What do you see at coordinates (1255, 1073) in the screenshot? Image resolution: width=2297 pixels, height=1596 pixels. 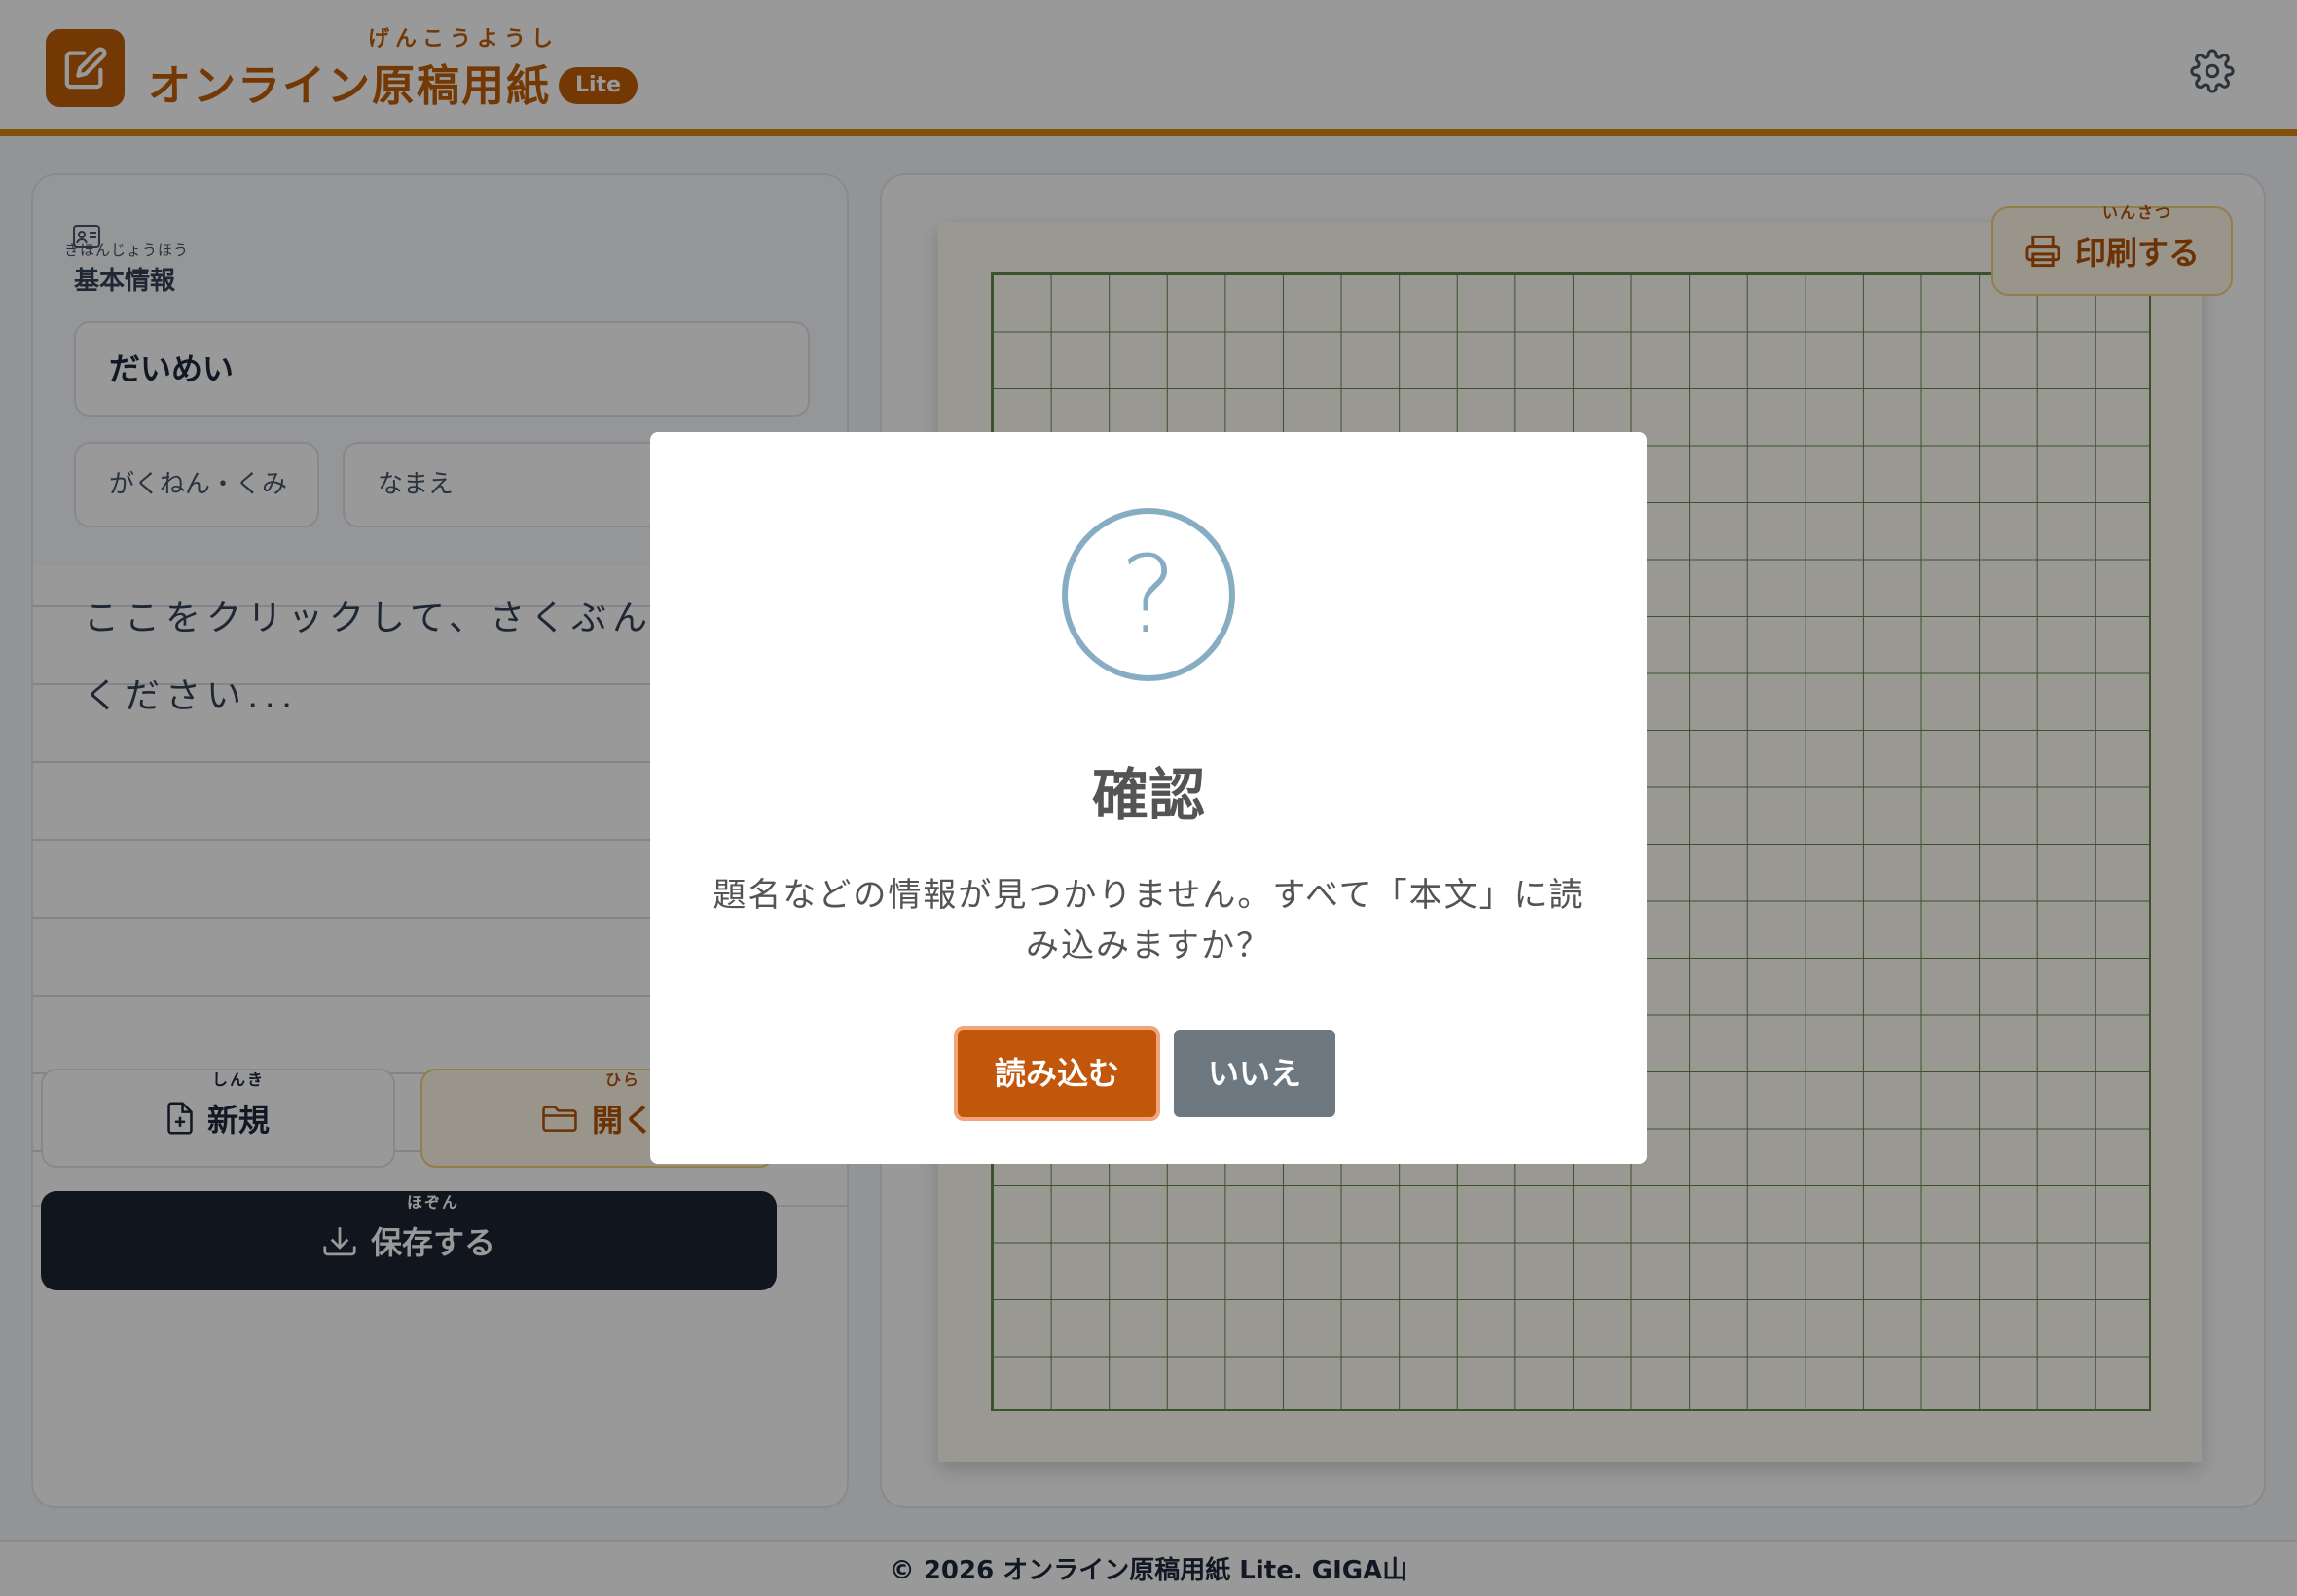 I see `cancel-button: いいえ` at bounding box center [1255, 1073].